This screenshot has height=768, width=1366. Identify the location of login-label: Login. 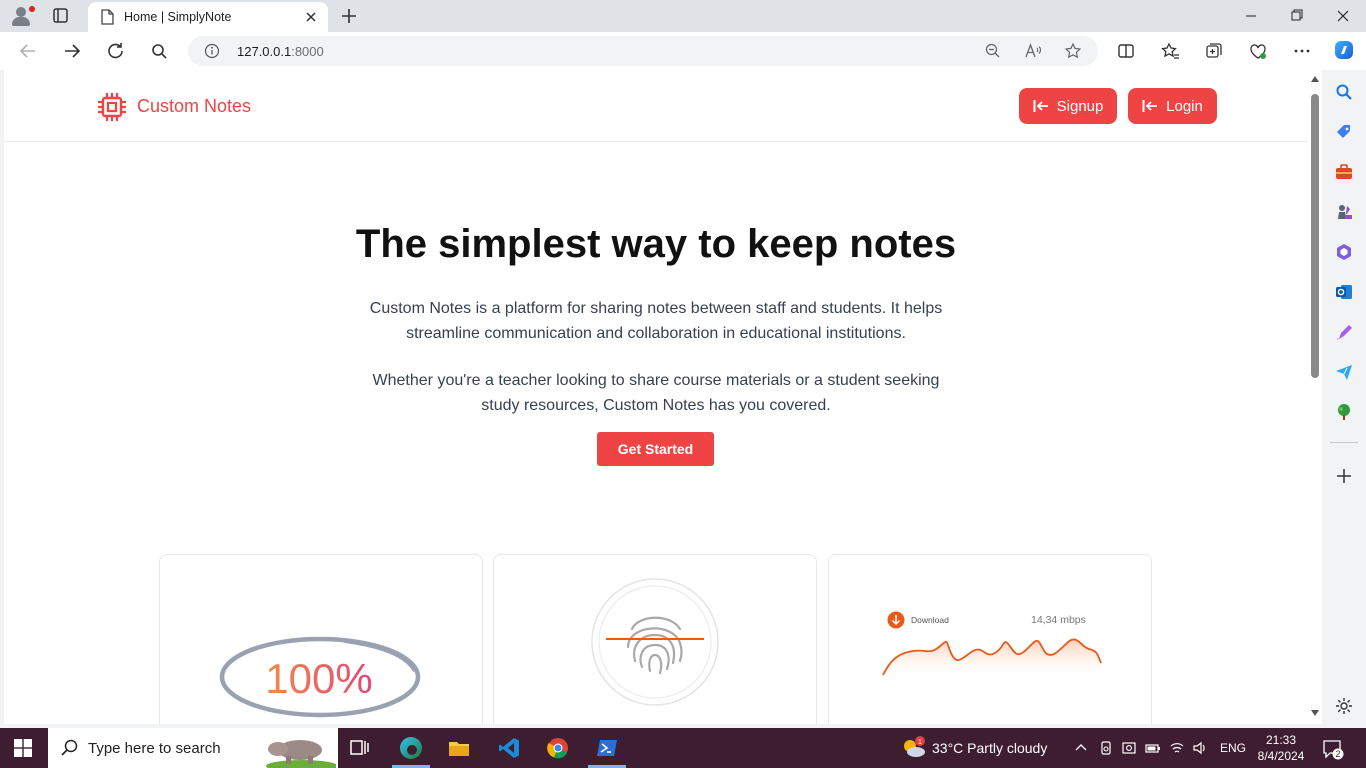
(1184, 106).